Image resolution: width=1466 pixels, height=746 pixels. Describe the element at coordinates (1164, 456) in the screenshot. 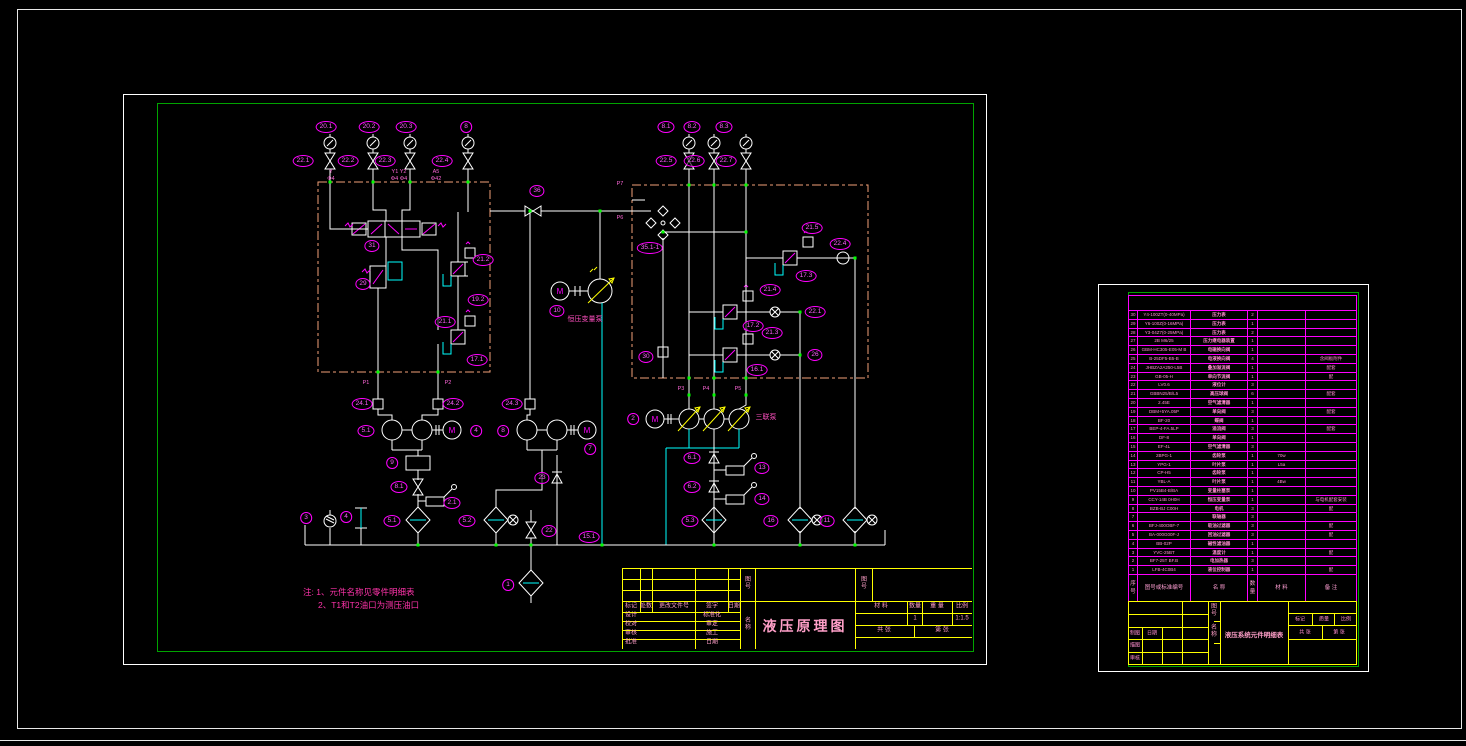

I see `part-model: 2BPG-1` at that location.